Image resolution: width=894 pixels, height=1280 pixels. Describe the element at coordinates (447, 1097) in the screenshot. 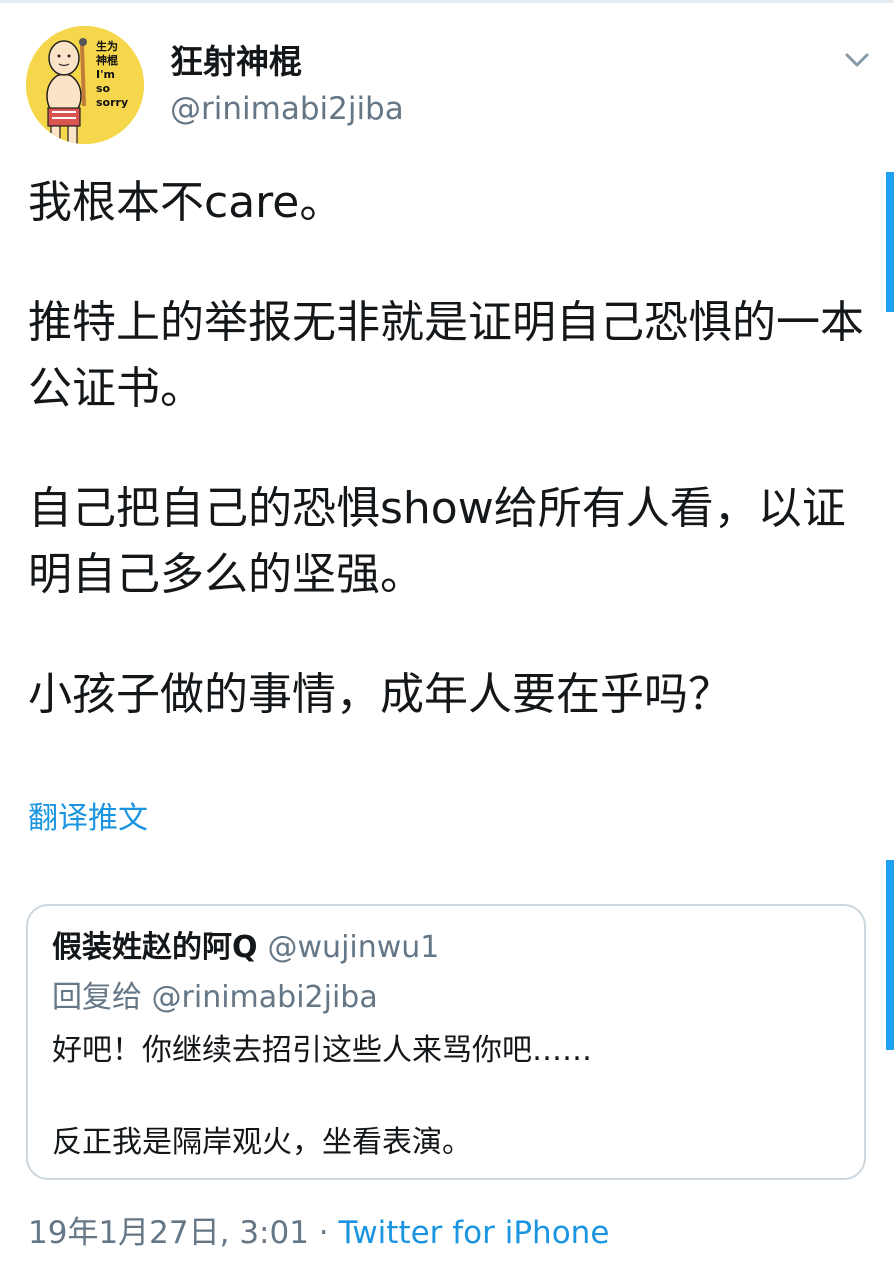

I see `quoted-text: 好吧！你继续去招引这些人来骂你吧…… 反正我是隔岸观火，坐看表演。` at that location.